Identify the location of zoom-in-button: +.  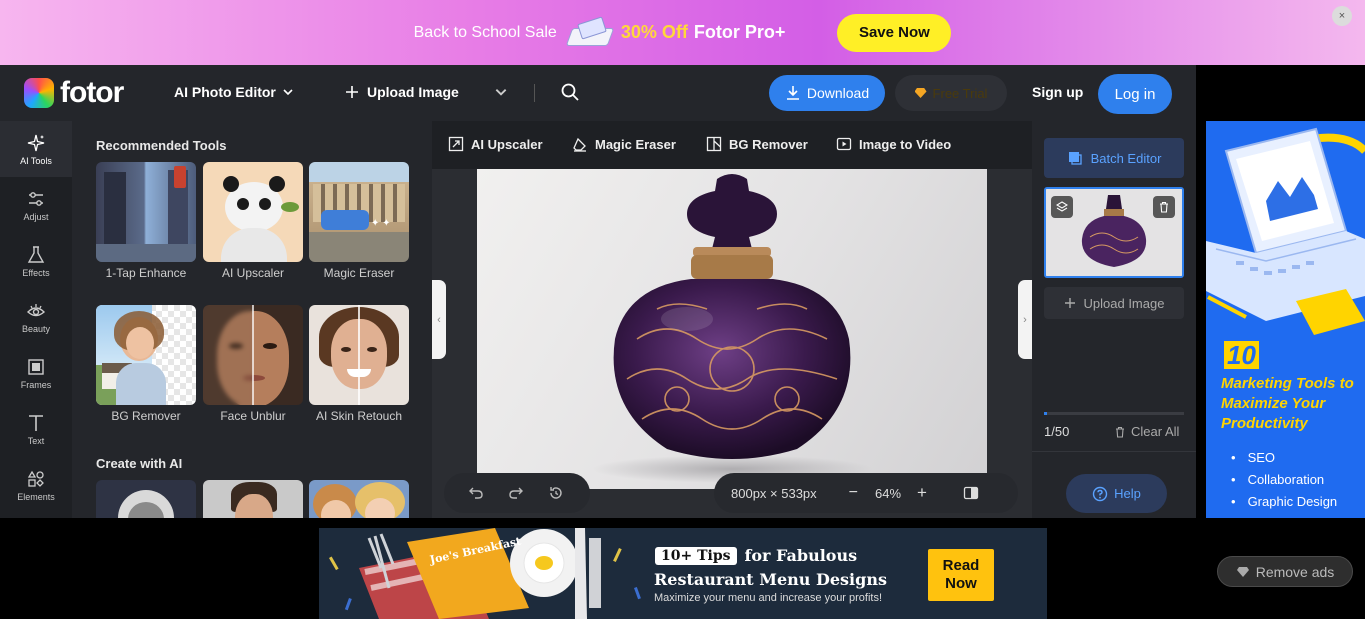
(922, 493).